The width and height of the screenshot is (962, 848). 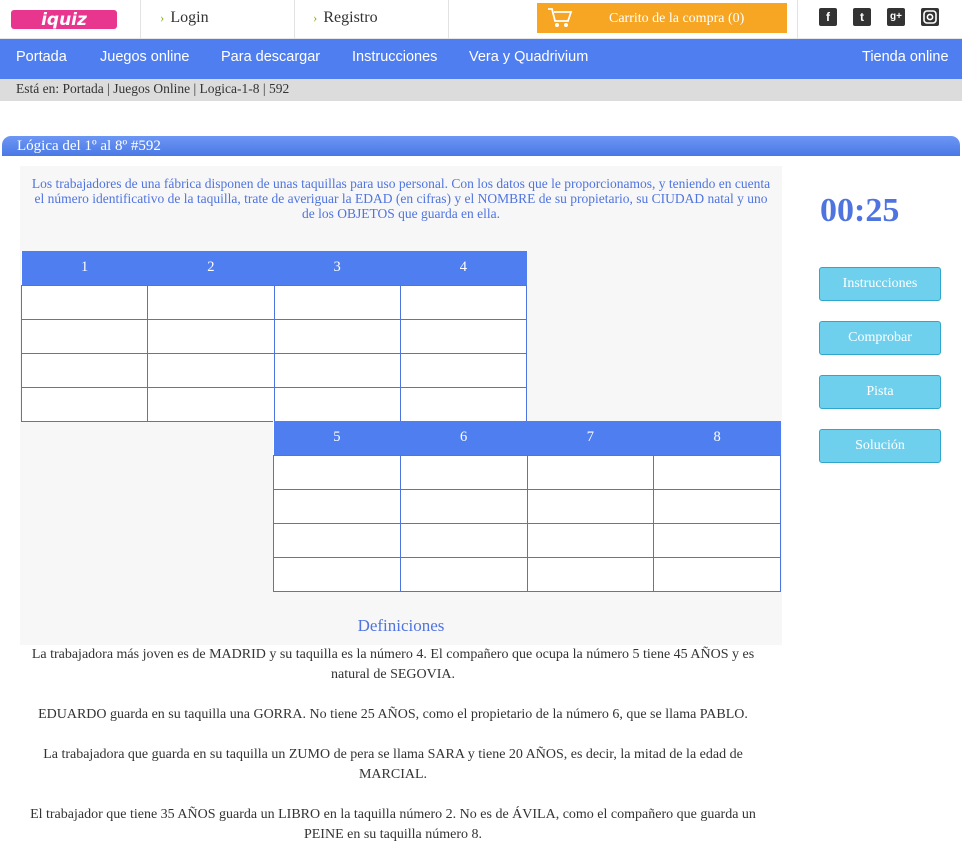 What do you see at coordinates (860, 210) in the screenshot?
I see `timer: 00:25` at bounding box center [860, 210].